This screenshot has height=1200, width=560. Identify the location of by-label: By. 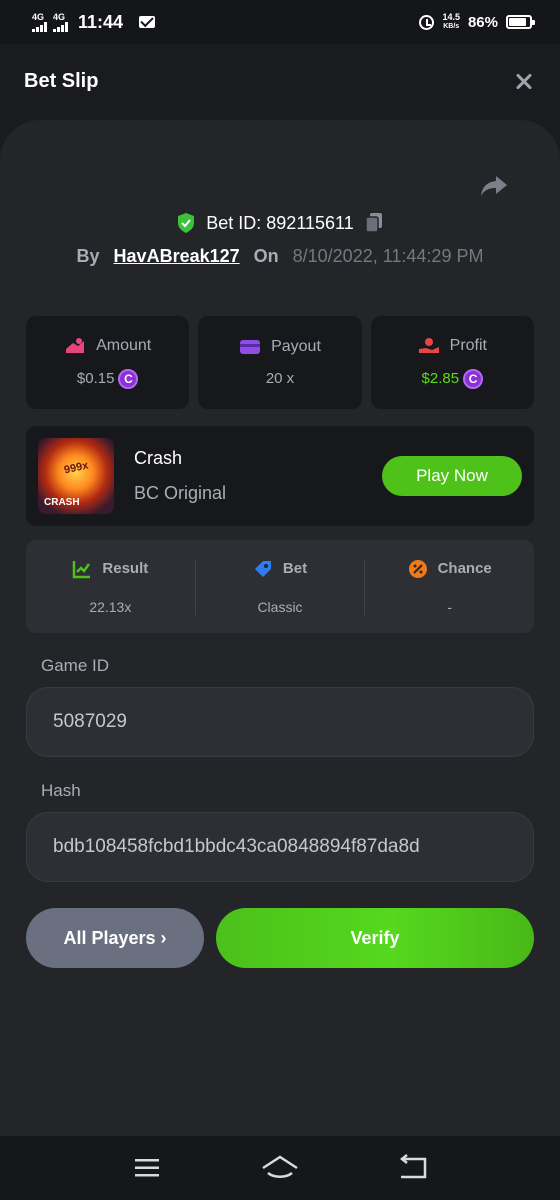
(88, 256).